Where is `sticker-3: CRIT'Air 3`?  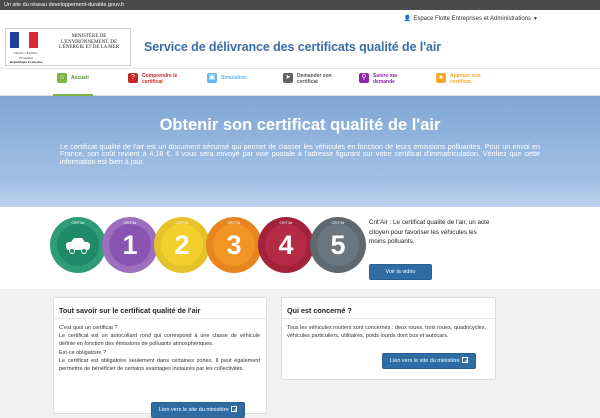
sticker-3: CRIT'Air 3 is located at coordinates (234, 245).